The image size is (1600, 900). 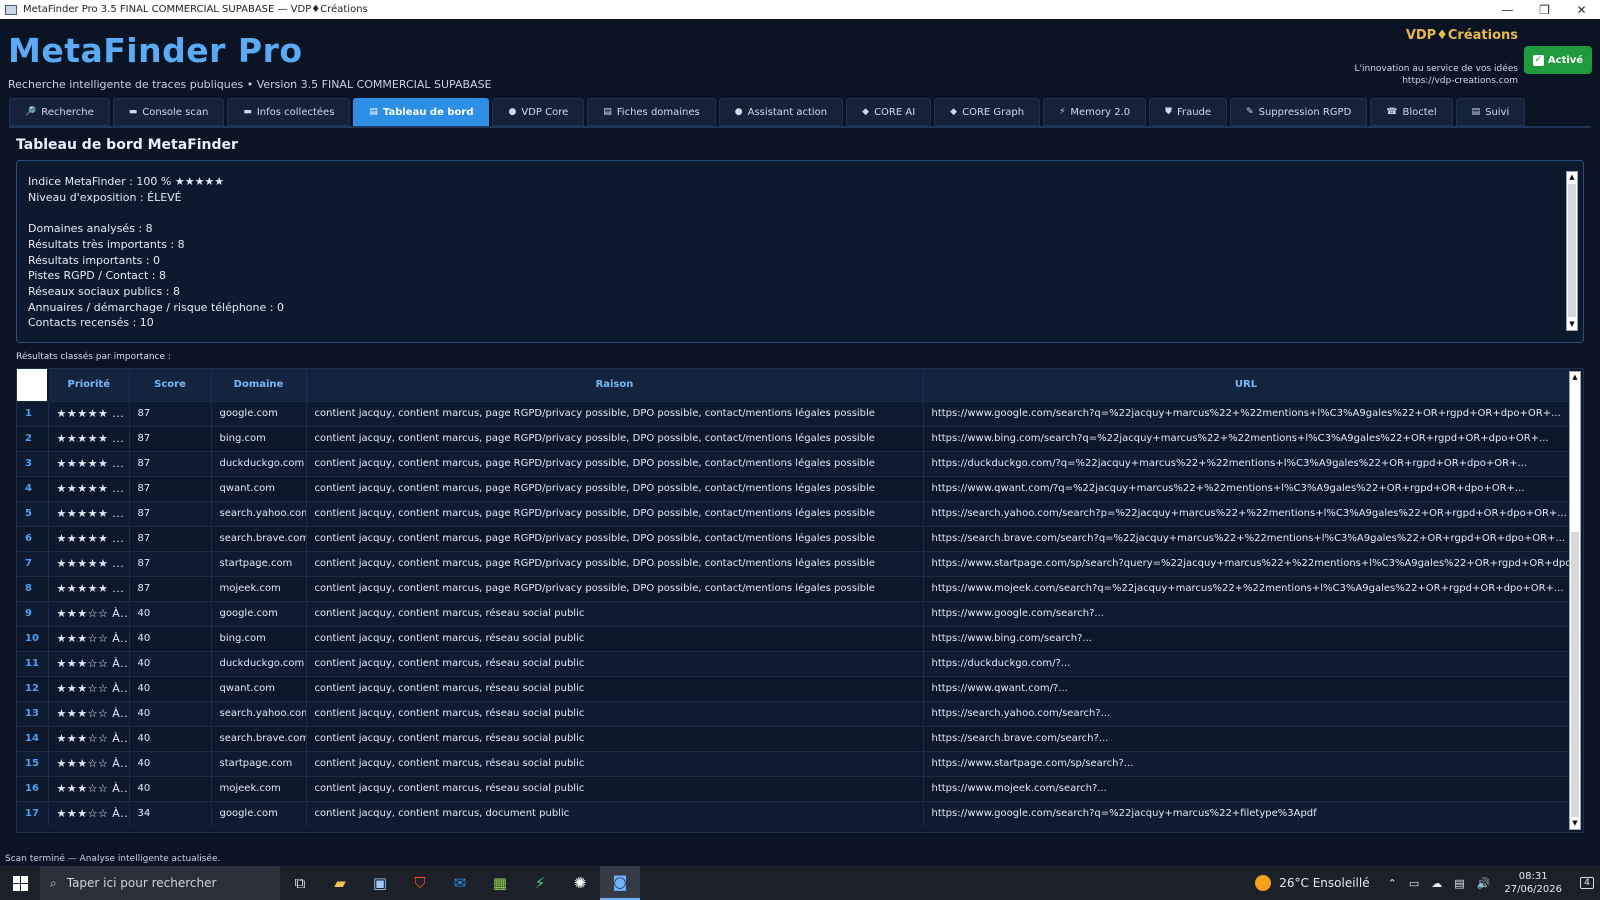 What do you see at coordinates (1490, 112) in the screenshot?
I see `tab-suivi: ▤ Suivi` at bounding box center [1490, 112].